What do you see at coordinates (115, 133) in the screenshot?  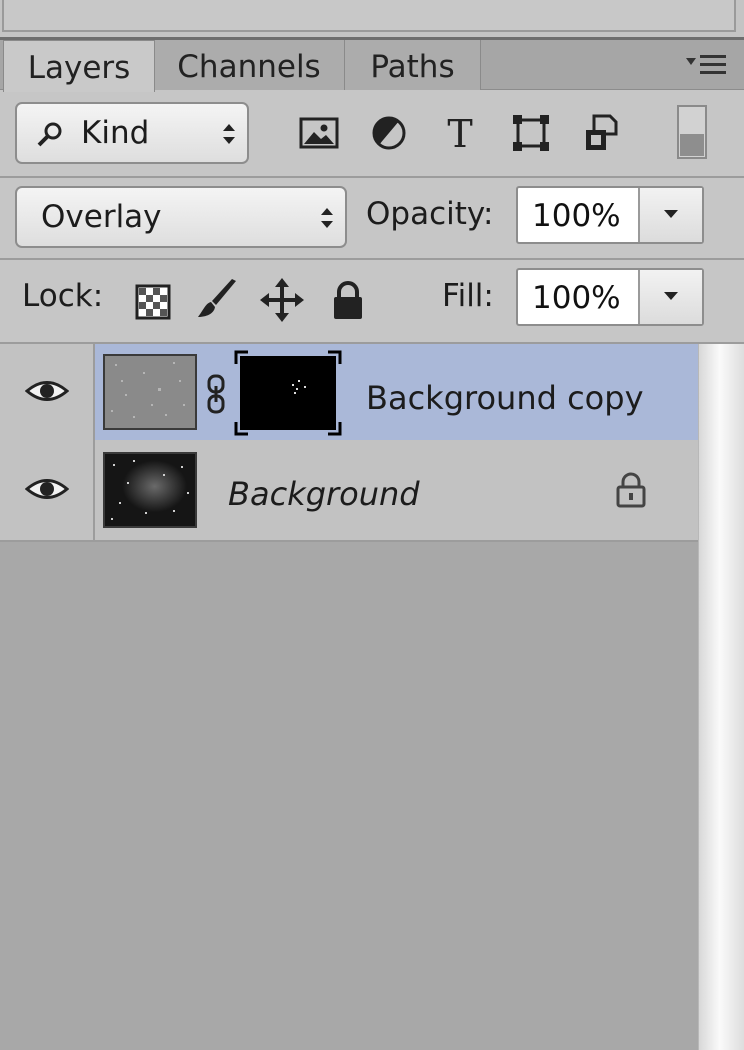 I see `filter-kind-label: Kind` at bounding box center [115, 133].